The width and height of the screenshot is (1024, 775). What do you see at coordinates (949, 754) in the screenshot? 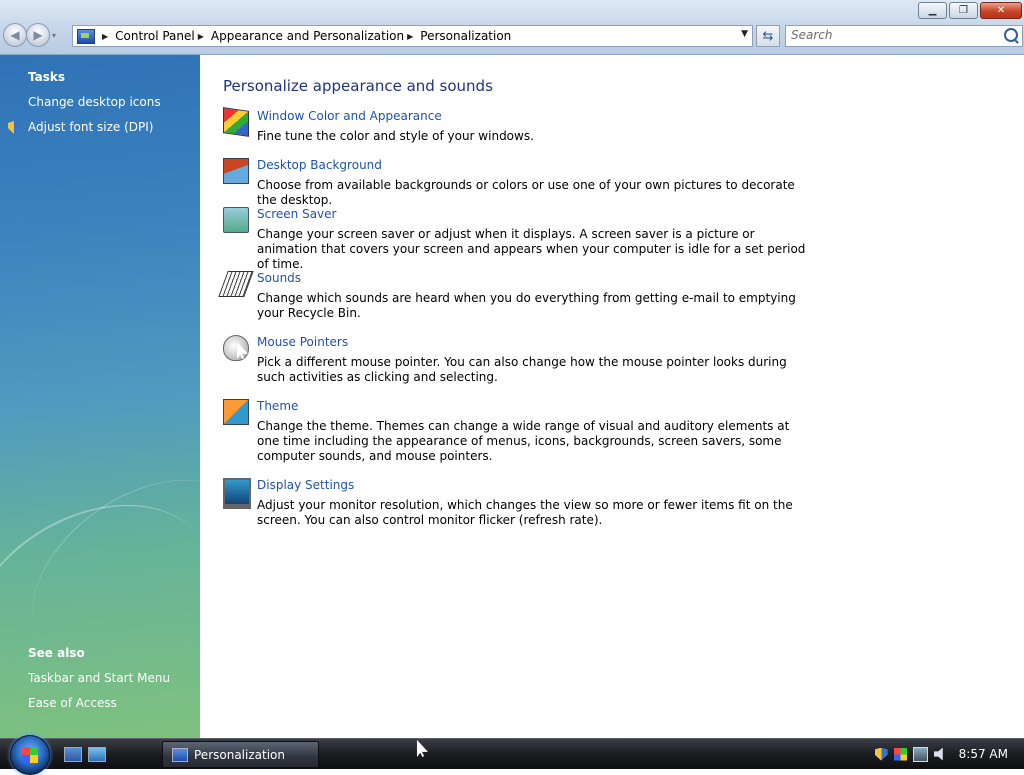
I see `system-tray: 8:57 AM` at bounding box center [949, 754].